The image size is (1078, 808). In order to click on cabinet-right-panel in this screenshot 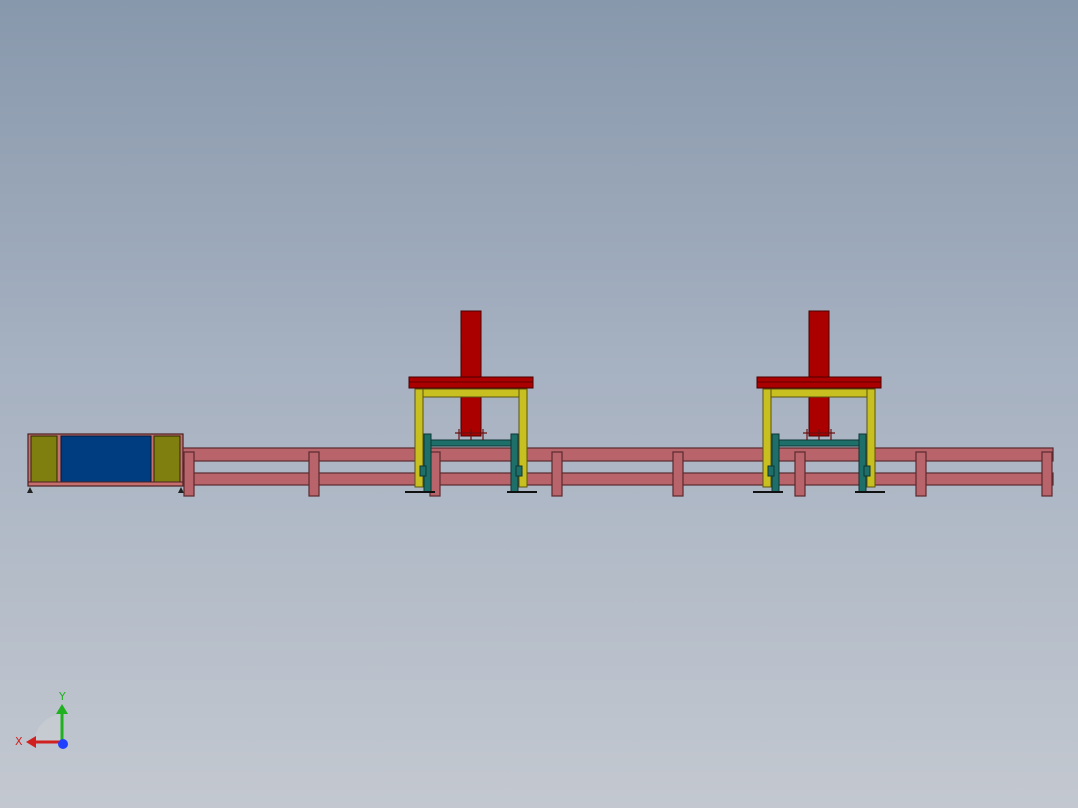, I will do `click(167, 459)`.